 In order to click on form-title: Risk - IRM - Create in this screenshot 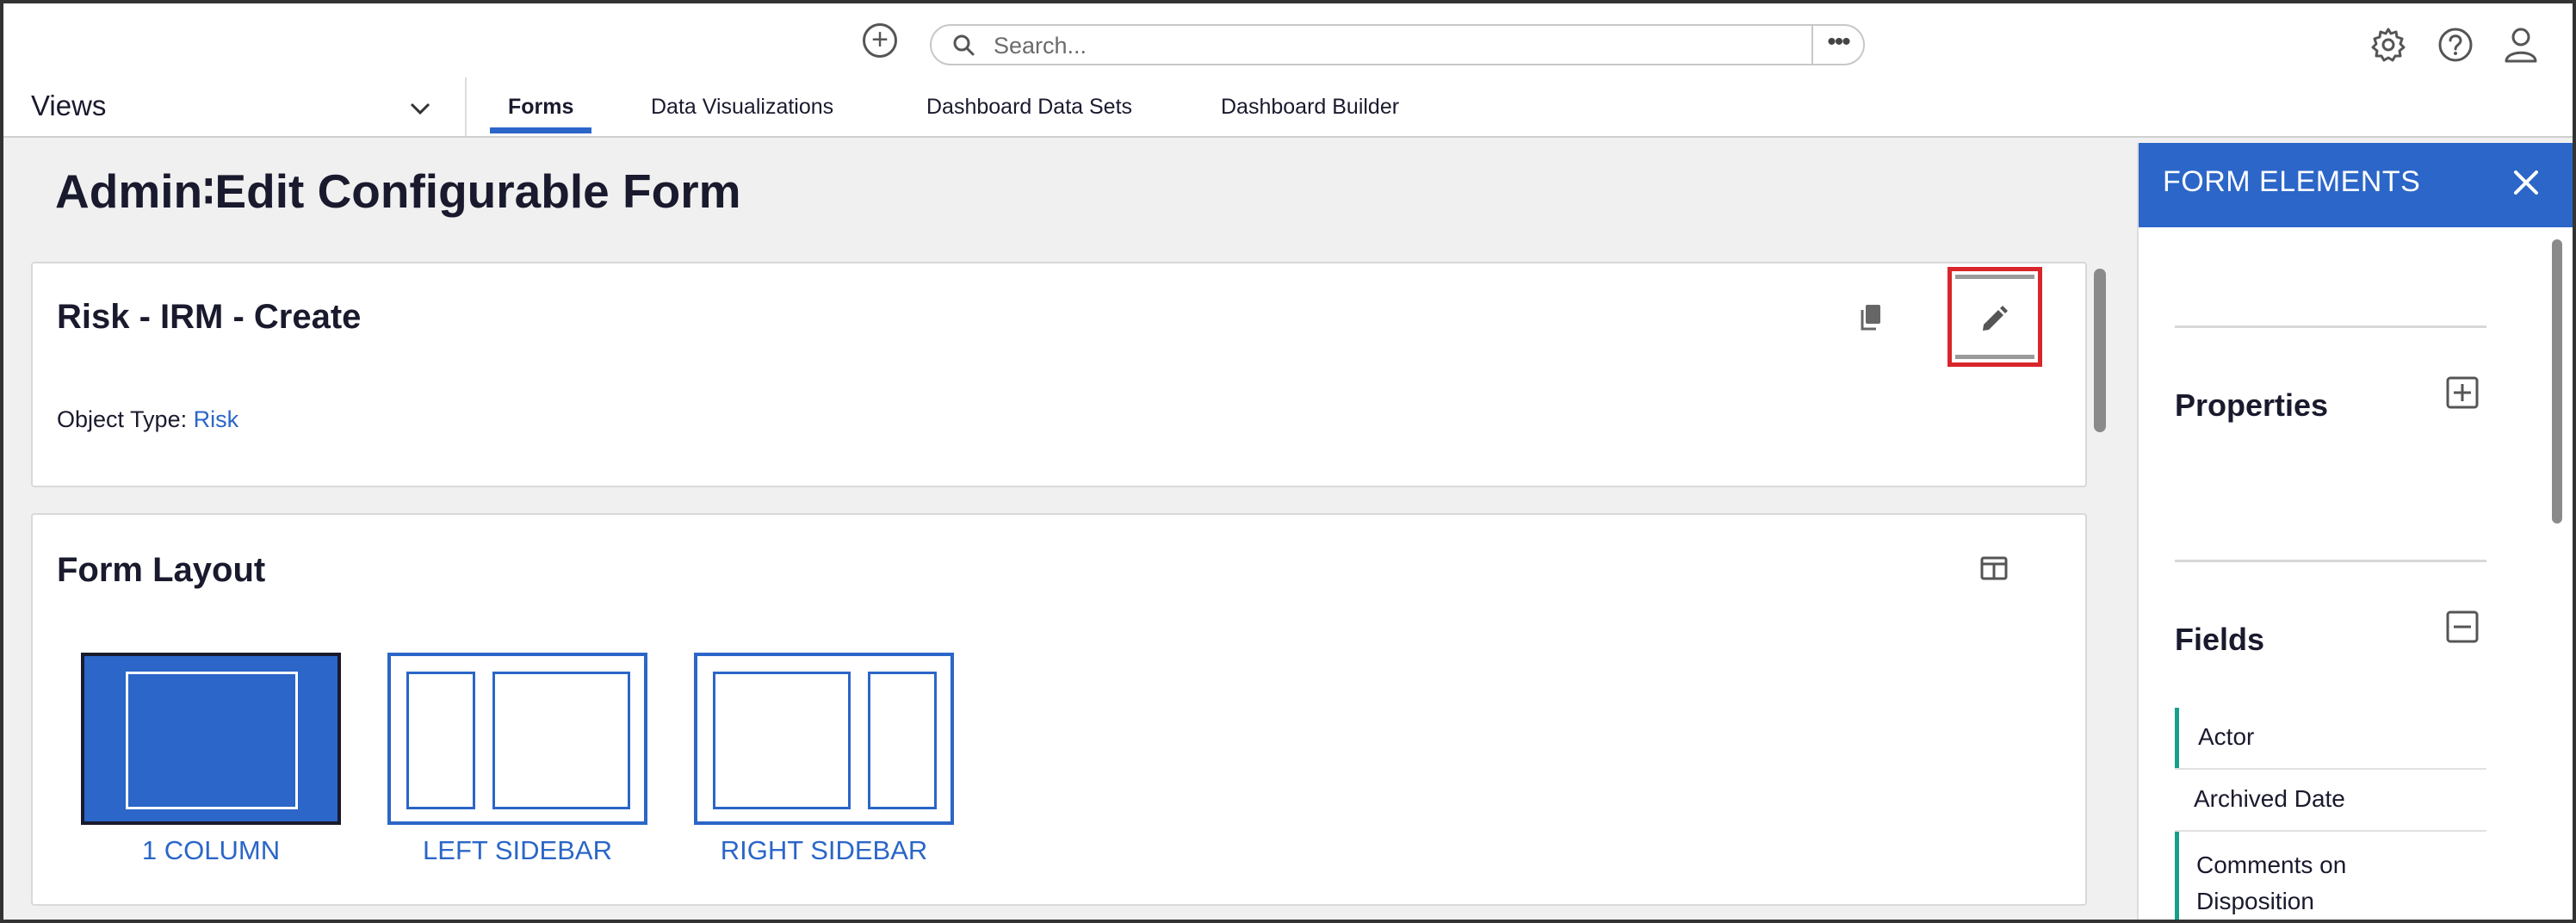, I will do `click(210, 317)`.